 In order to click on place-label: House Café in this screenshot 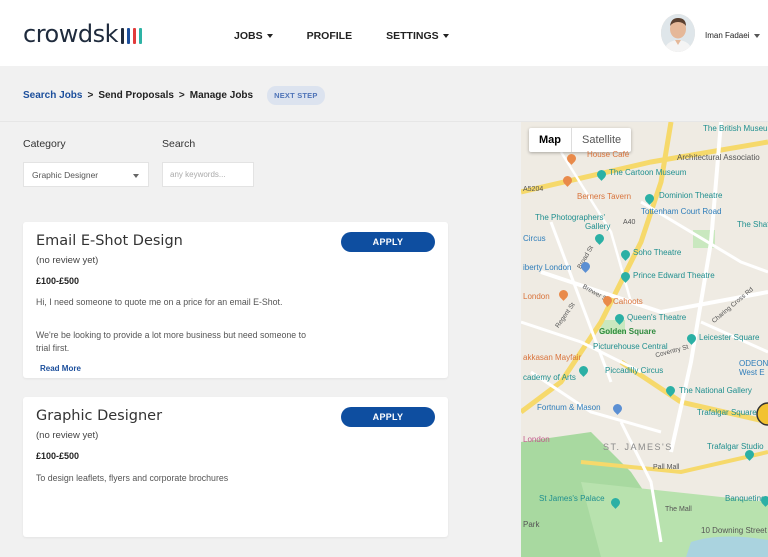, I will do `click(608, 154)`.